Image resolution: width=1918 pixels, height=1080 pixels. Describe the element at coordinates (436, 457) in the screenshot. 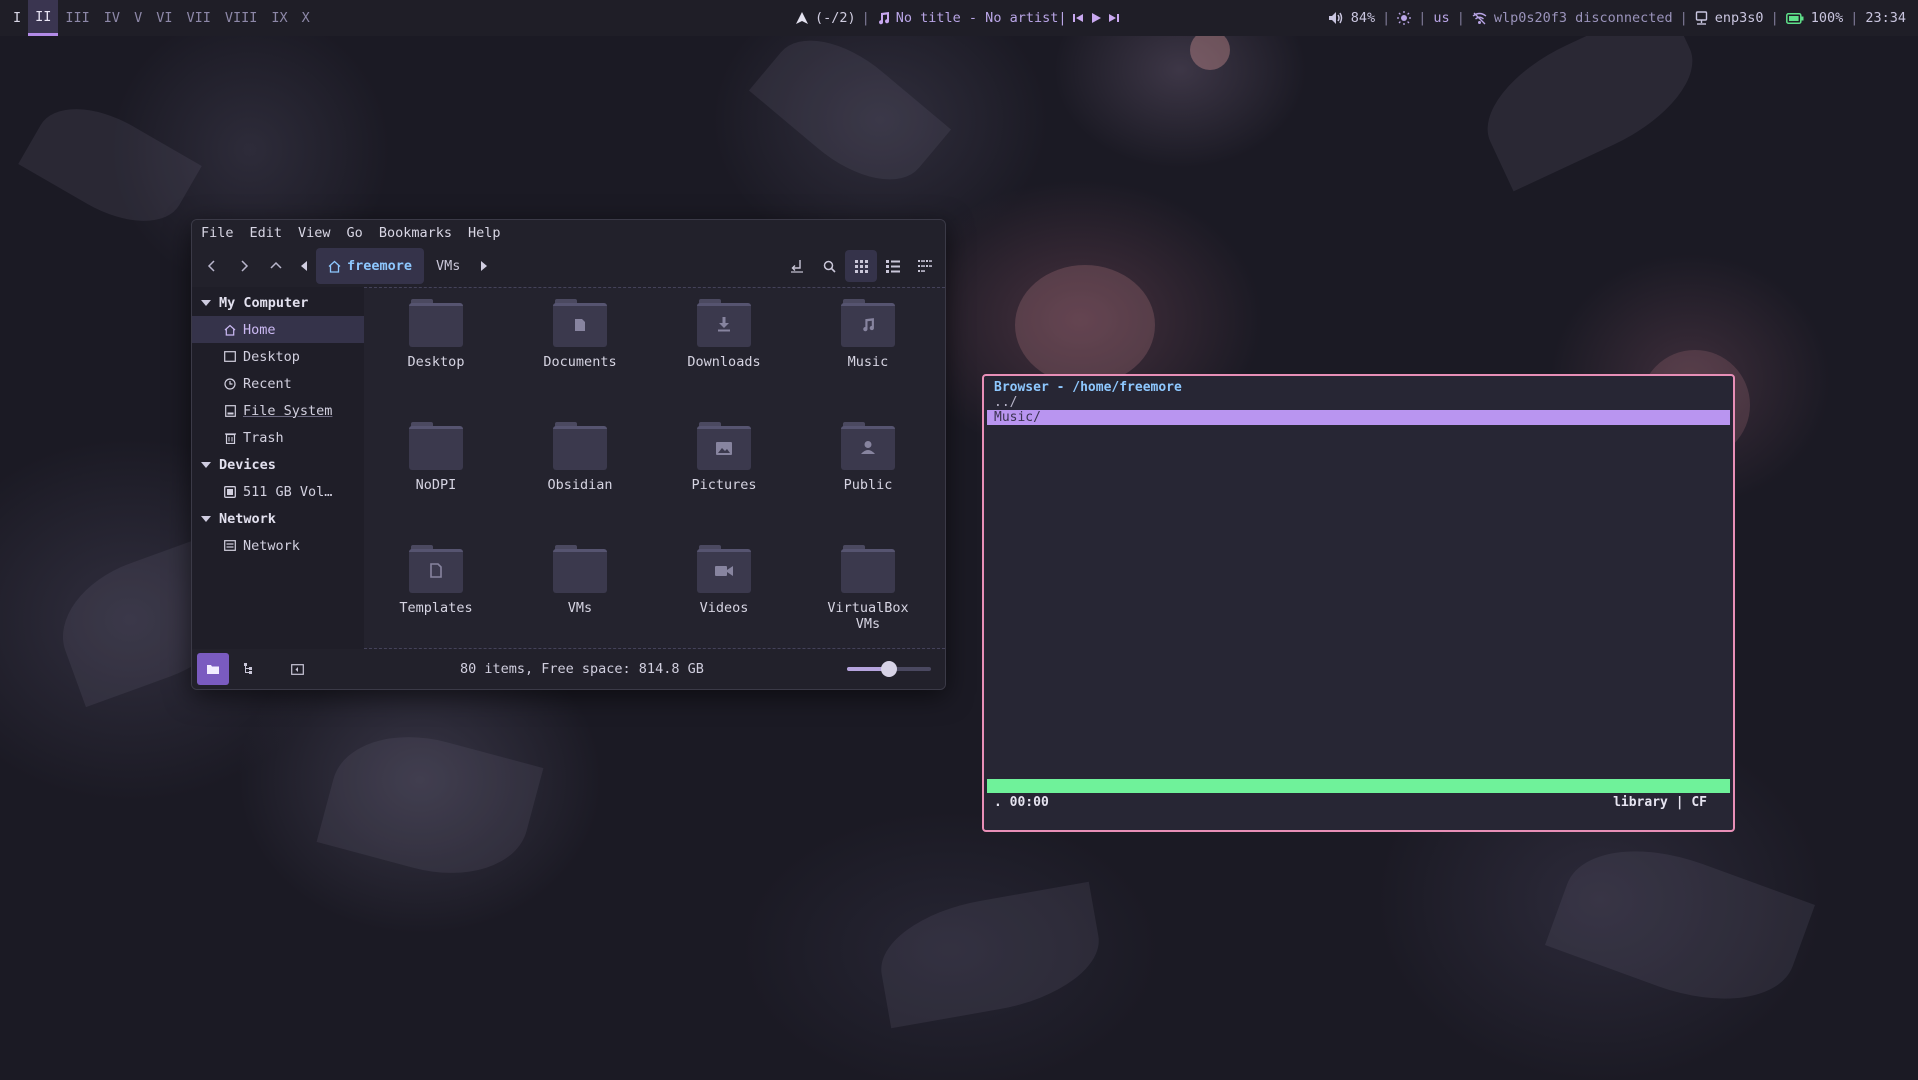

I see `folder-nodpi: NoDPI` at that location.